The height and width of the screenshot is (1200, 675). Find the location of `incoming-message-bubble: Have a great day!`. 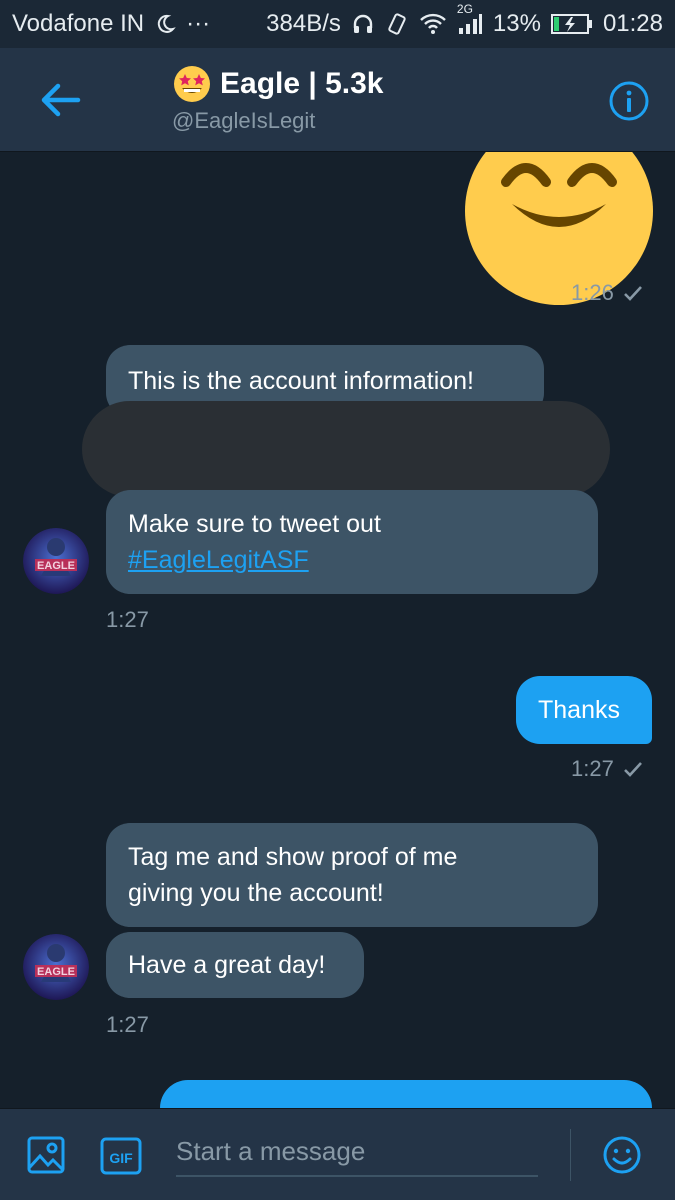

incoming-message-bubble: Have a great day! is located at coordinates (235, 965).